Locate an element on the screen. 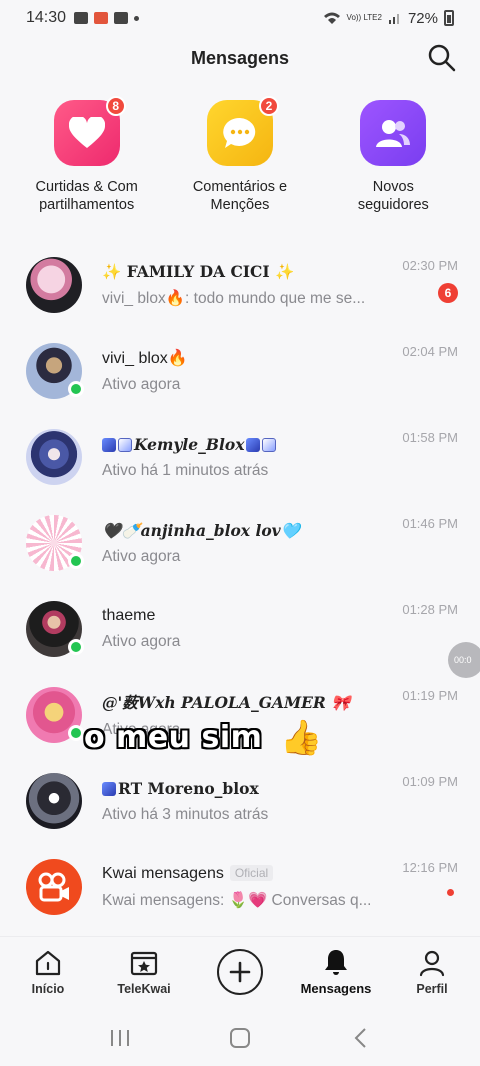 The image size is (480, 1066). conversation-meta: 01:46 PM is located at coordinates (430, 523).